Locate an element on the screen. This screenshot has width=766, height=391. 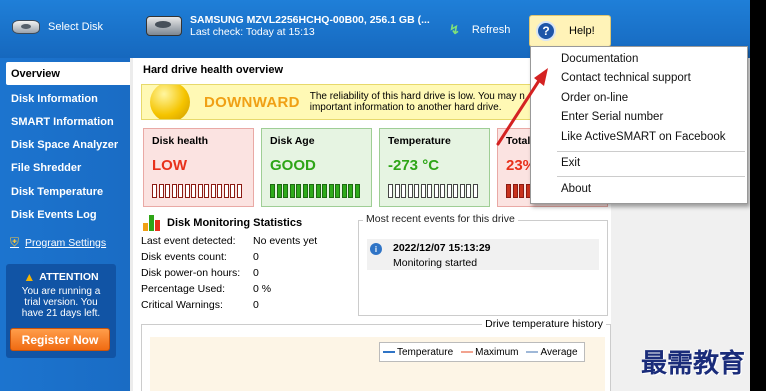
program-settings-link: ⛨ Program Settings is located at coordinates (58, 242).